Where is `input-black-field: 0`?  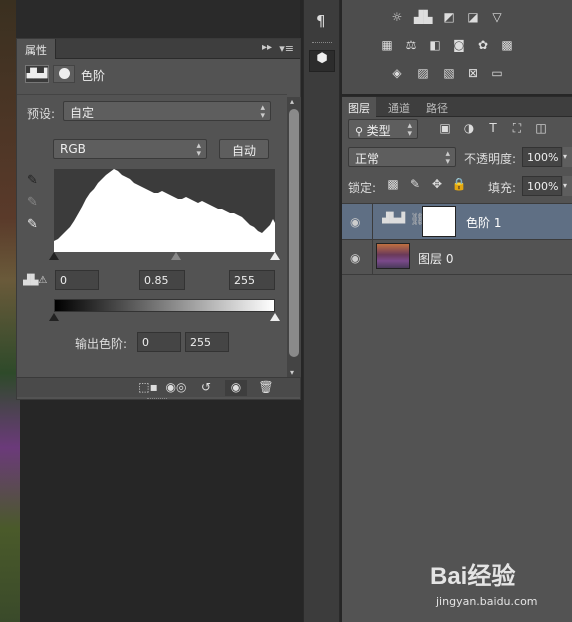
input-black-field: 0 is located at coordinates (77, 280).